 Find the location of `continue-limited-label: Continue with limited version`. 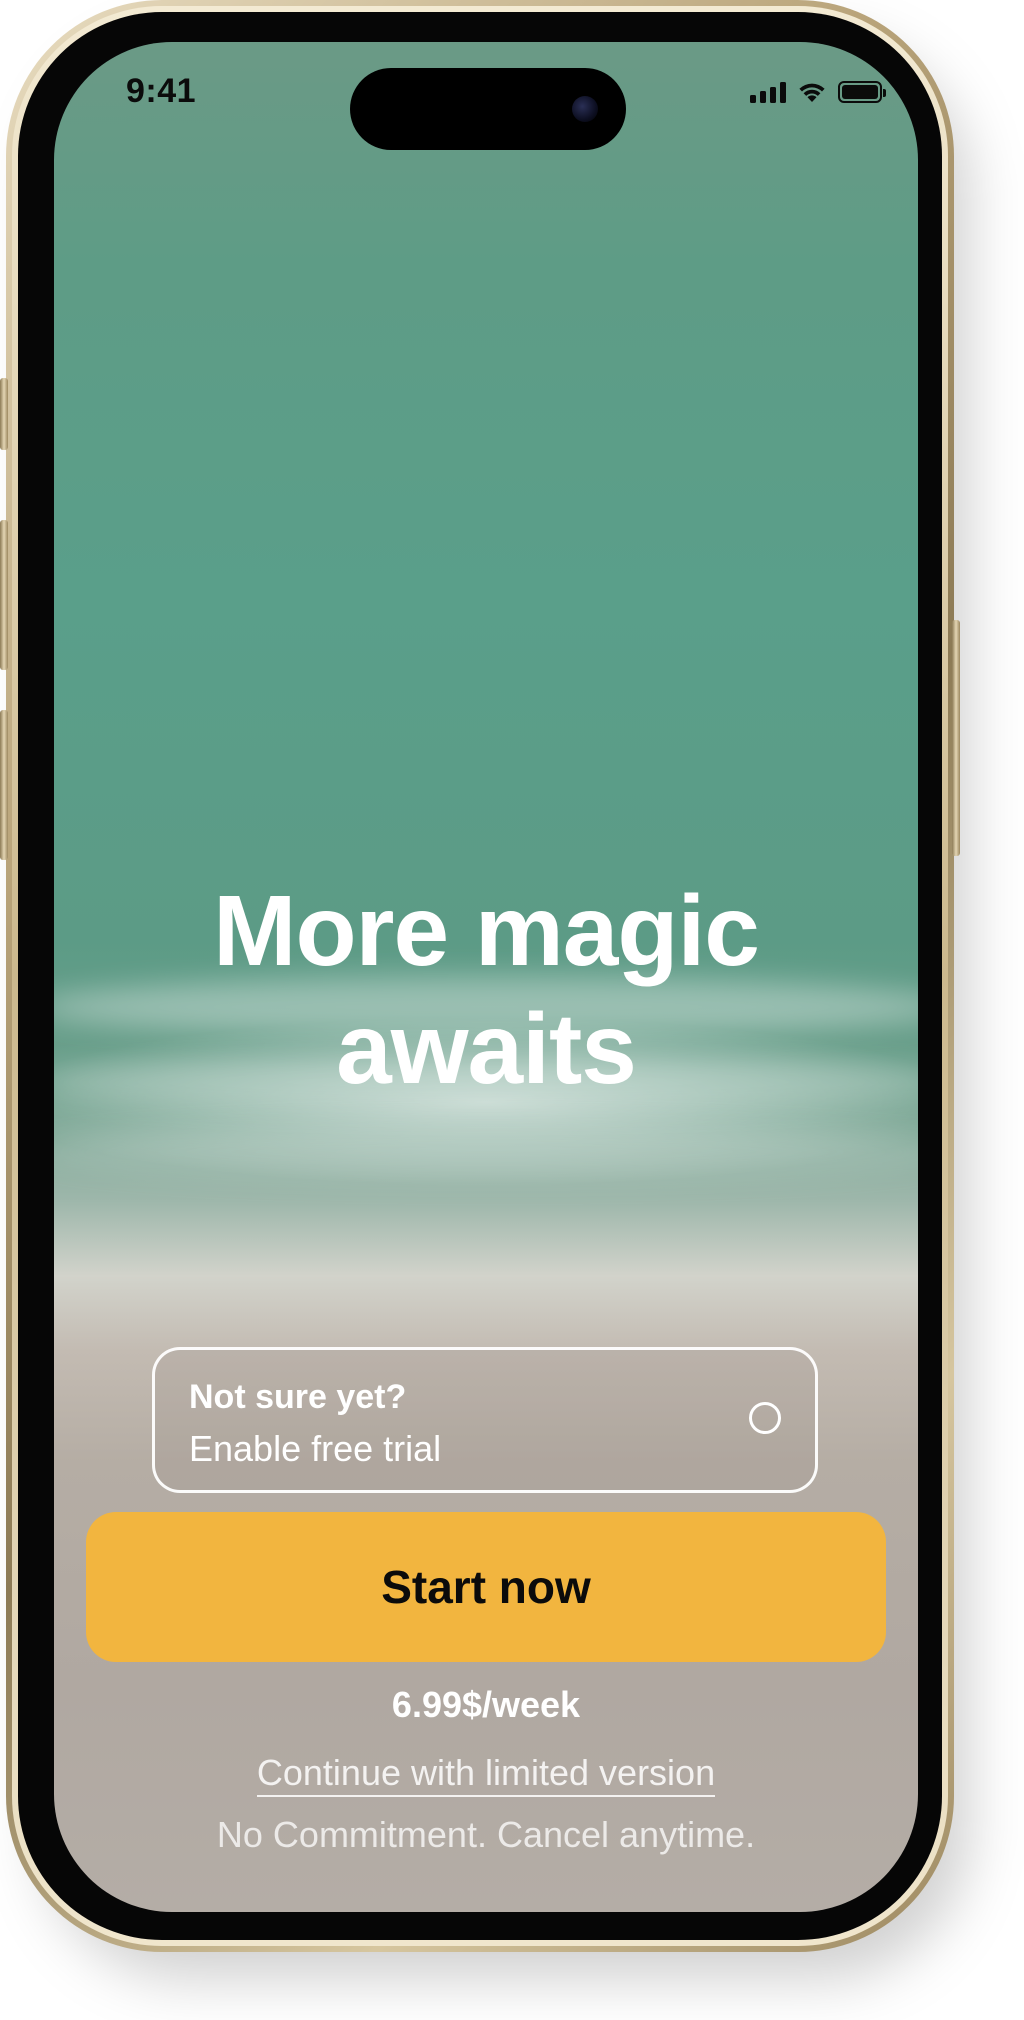

continue-limited-label: Continue with limited version is located at coordinates (486, 1774).